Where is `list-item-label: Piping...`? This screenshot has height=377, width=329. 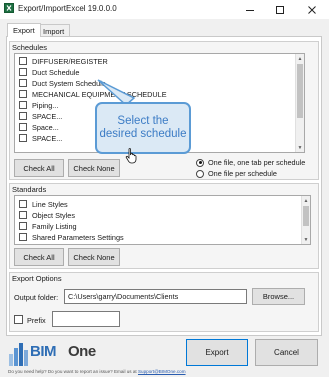
list-item-label: Piping... is located at coordinates (45, 105).